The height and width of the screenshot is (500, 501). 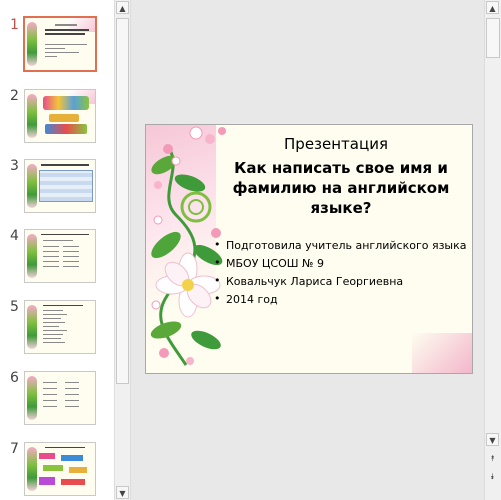 What do you see at coordinates (492, 250) in the screenshot?
I see `editor-scrollbar: ▲ ▼ ⯭ ⯯` at bounding box center [492, 250].